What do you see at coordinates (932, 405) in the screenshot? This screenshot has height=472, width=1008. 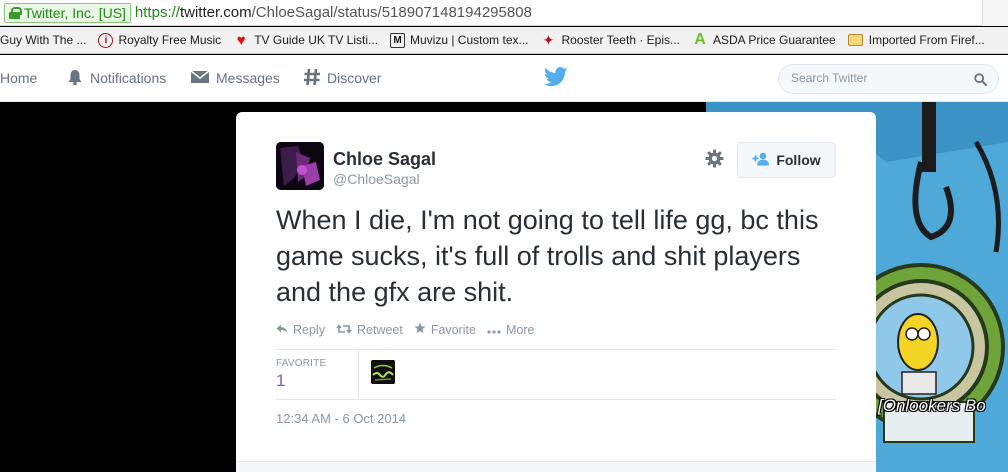 I see `background-caption: [Onlookers Bo` at bounding box center [932, 405].